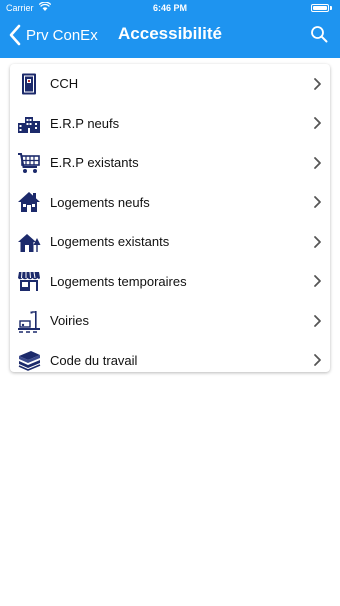 The width and height of the screenshot is (340, 606). I want to click on list-item-label: CCH, so click(64, 84).